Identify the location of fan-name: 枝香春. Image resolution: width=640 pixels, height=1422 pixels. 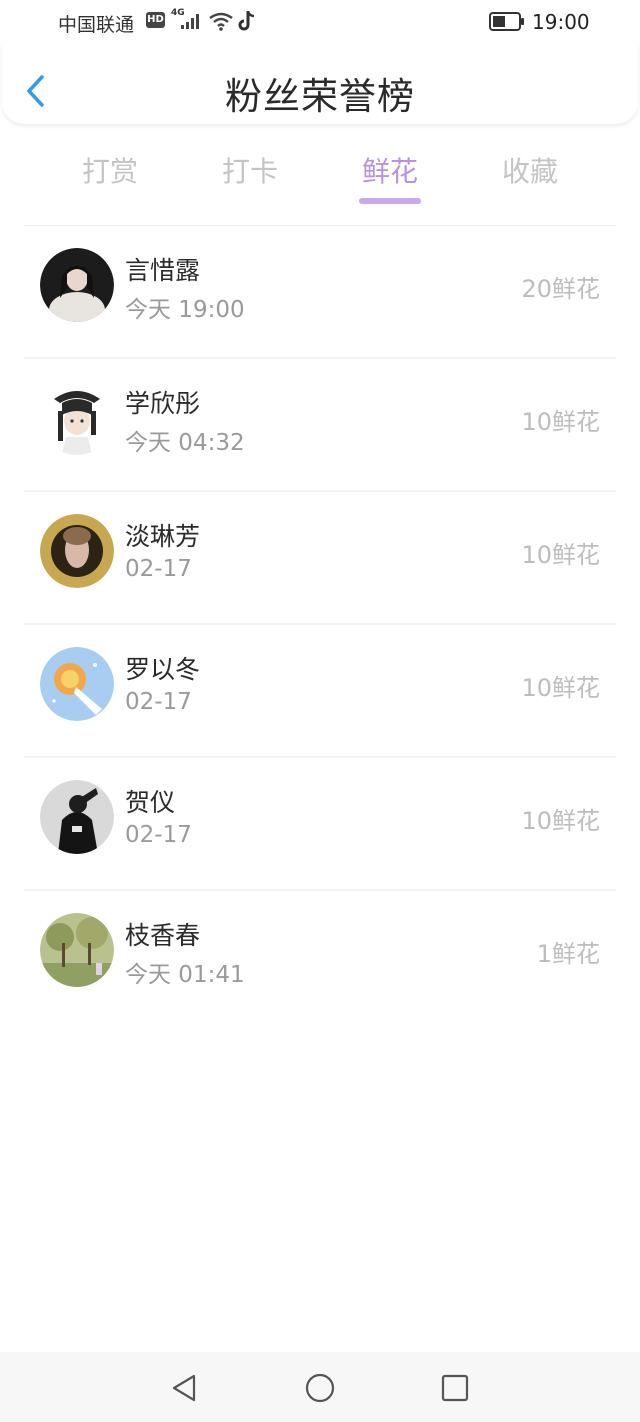
(163, 935).